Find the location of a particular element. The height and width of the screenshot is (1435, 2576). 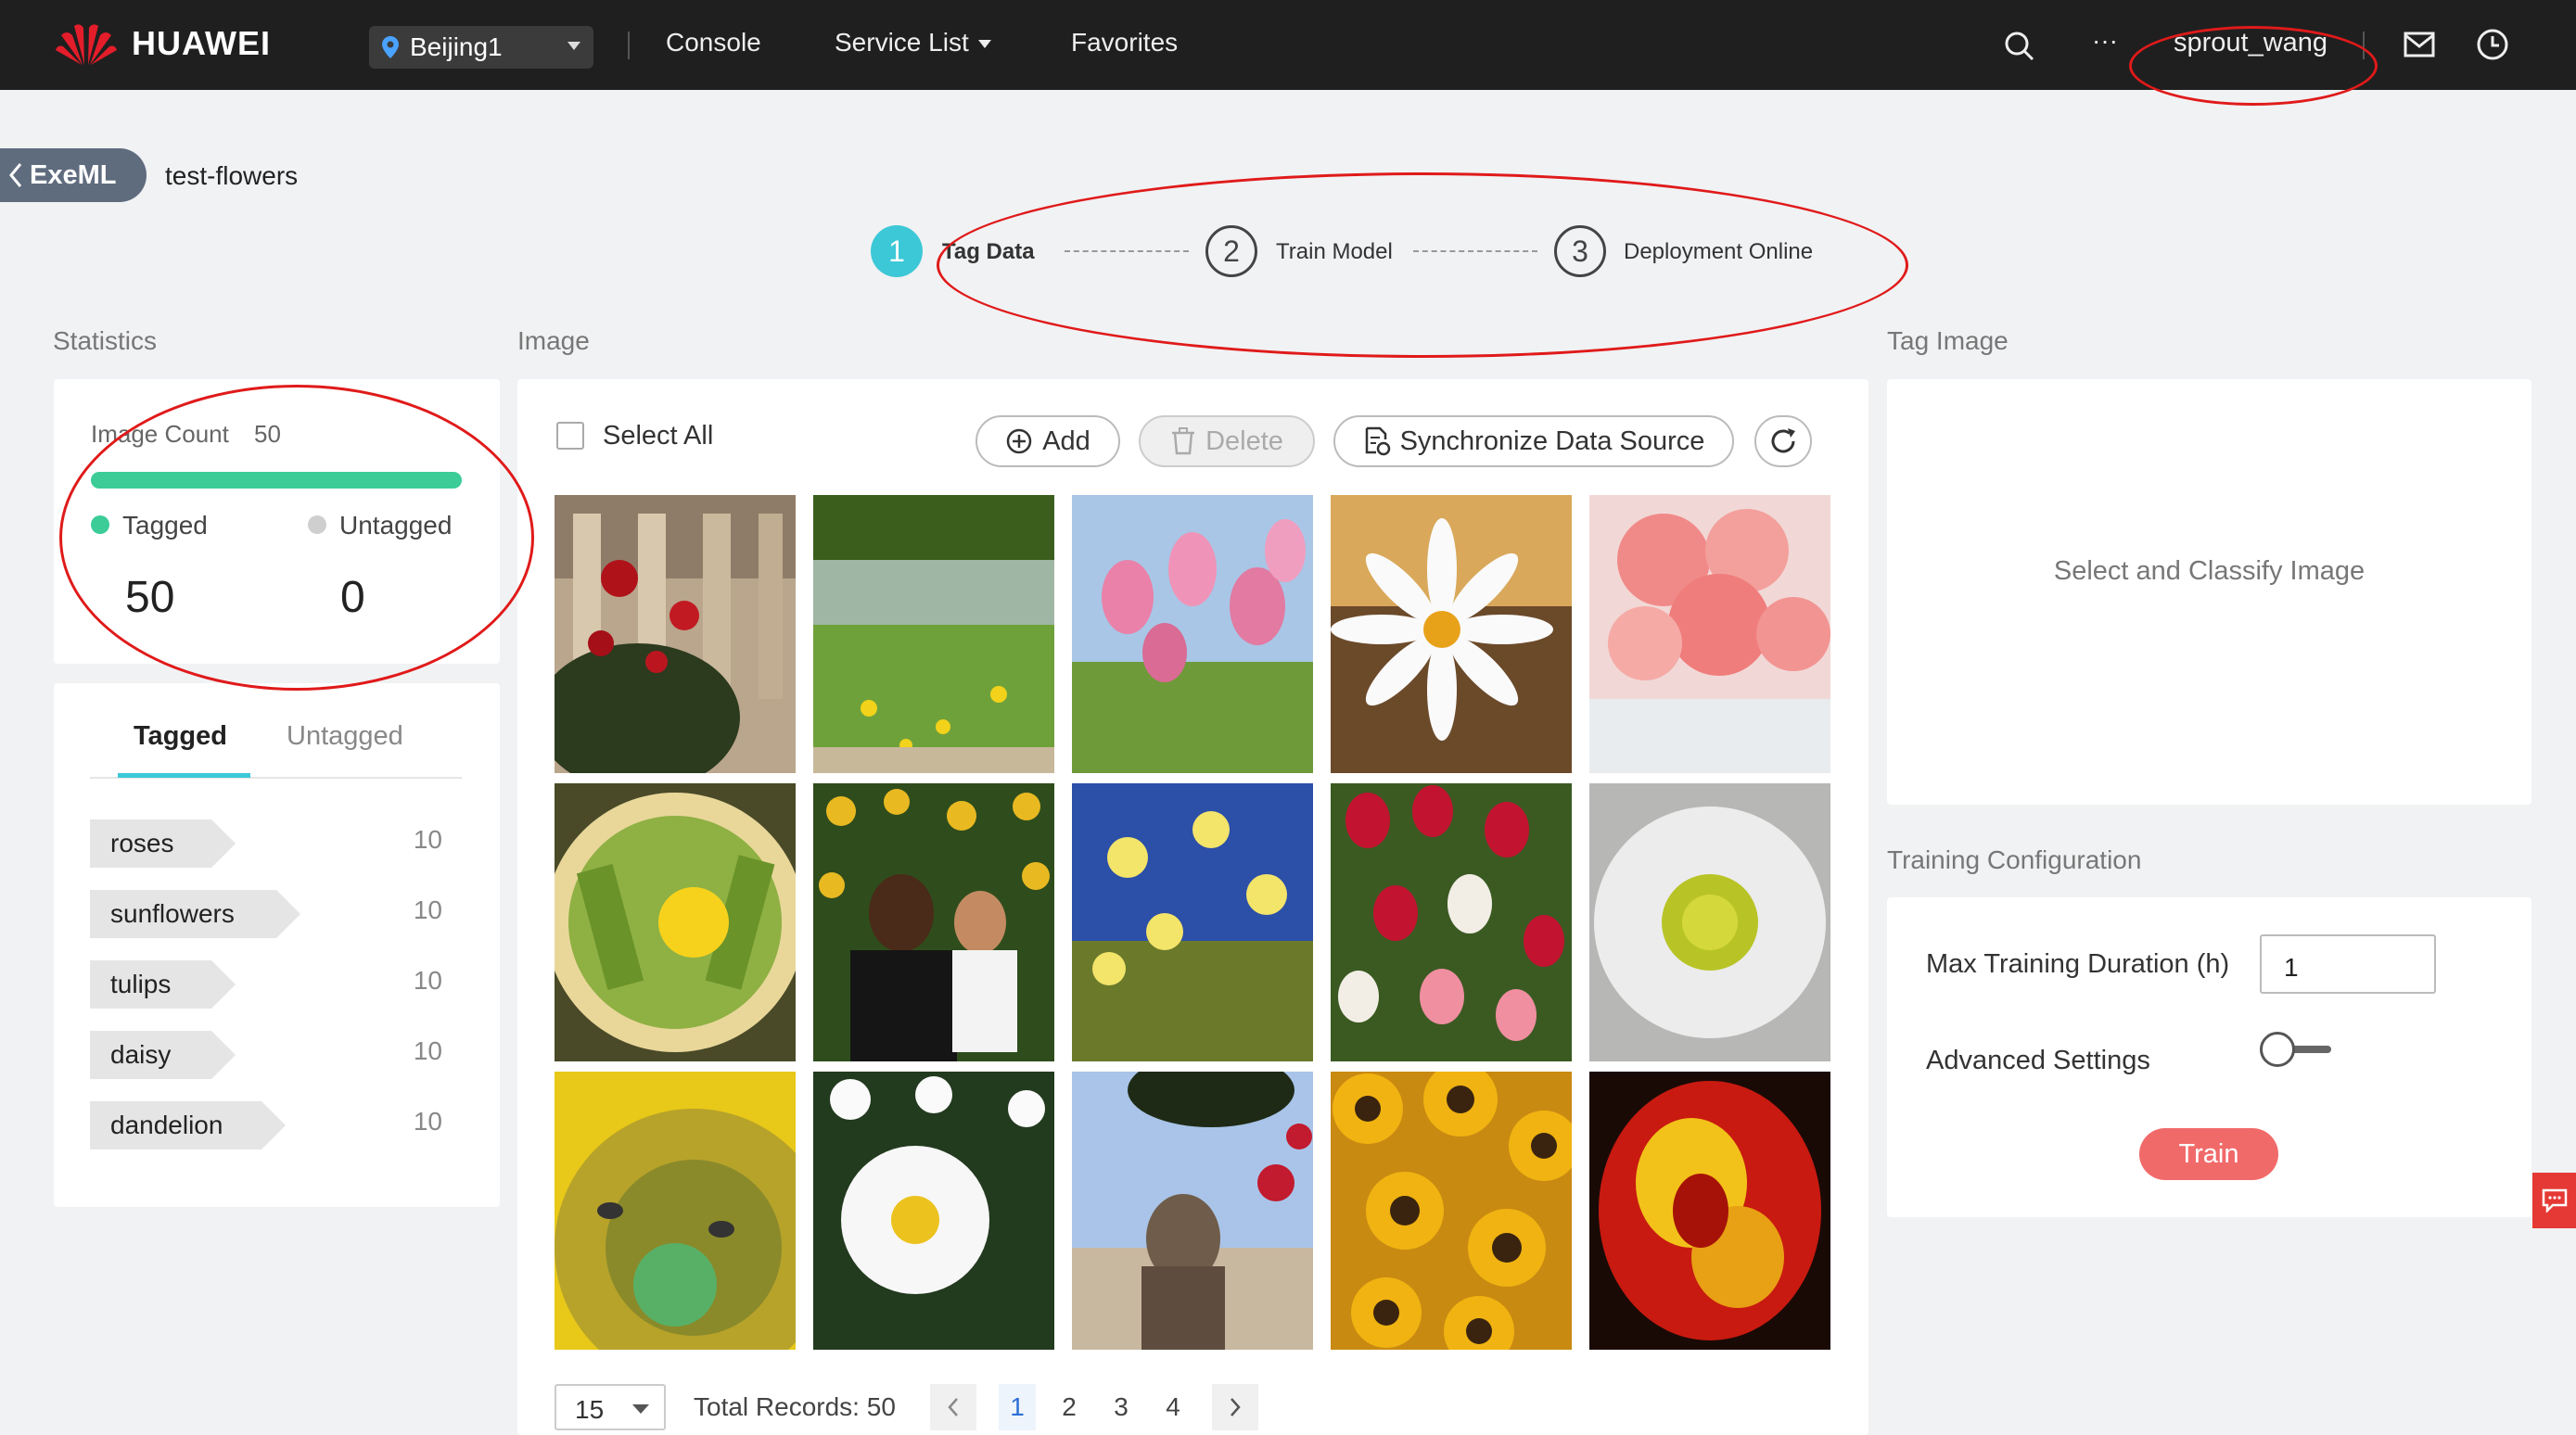

label-name: daisy is located at coordinates (163, 1055).